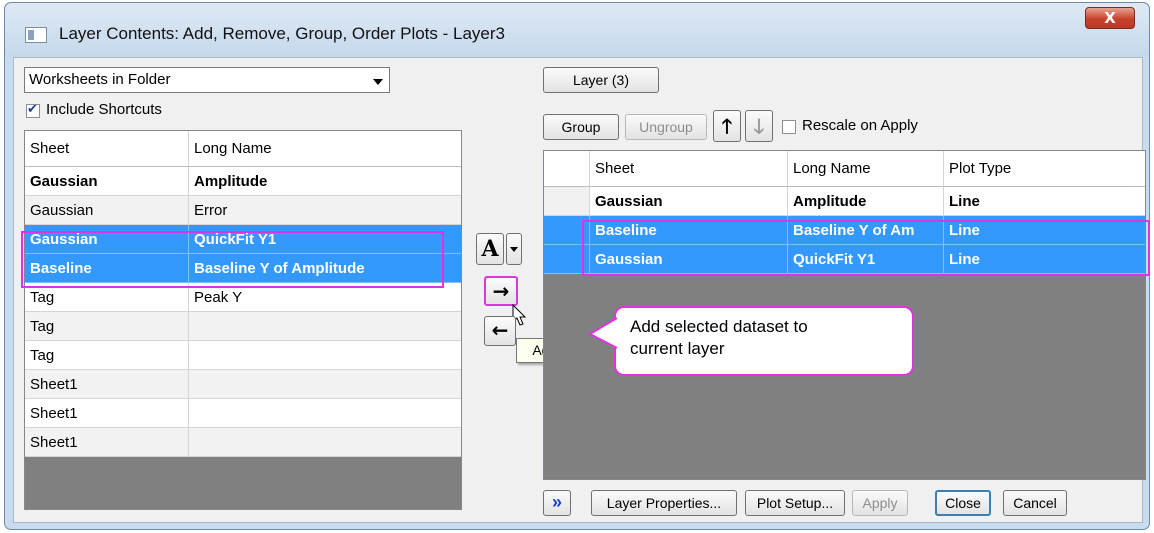 The height and width of the screenshot is (533, 1154). I want to click on column-header-row-selector, so click(567, 169).